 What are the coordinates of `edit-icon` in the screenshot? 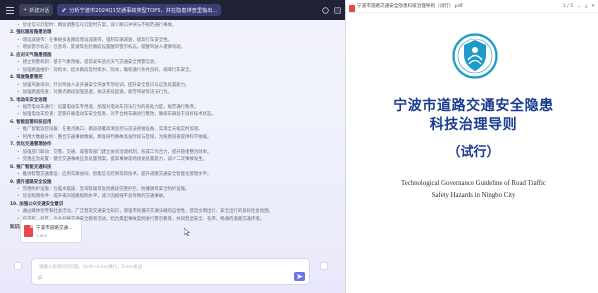 It's located at (64, 10).